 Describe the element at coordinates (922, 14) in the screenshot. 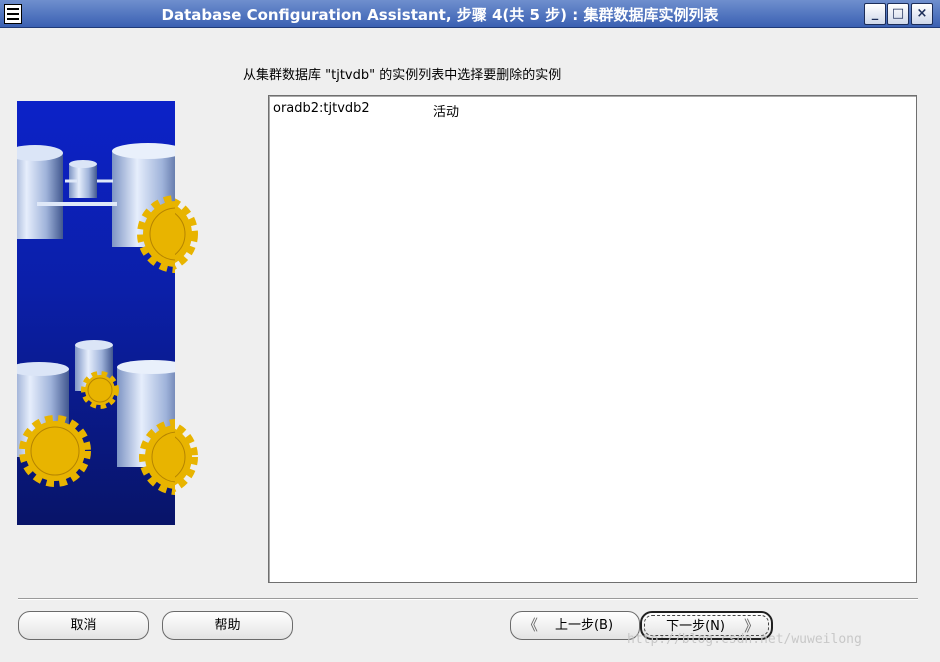

I see `close-button: ×` at that location.